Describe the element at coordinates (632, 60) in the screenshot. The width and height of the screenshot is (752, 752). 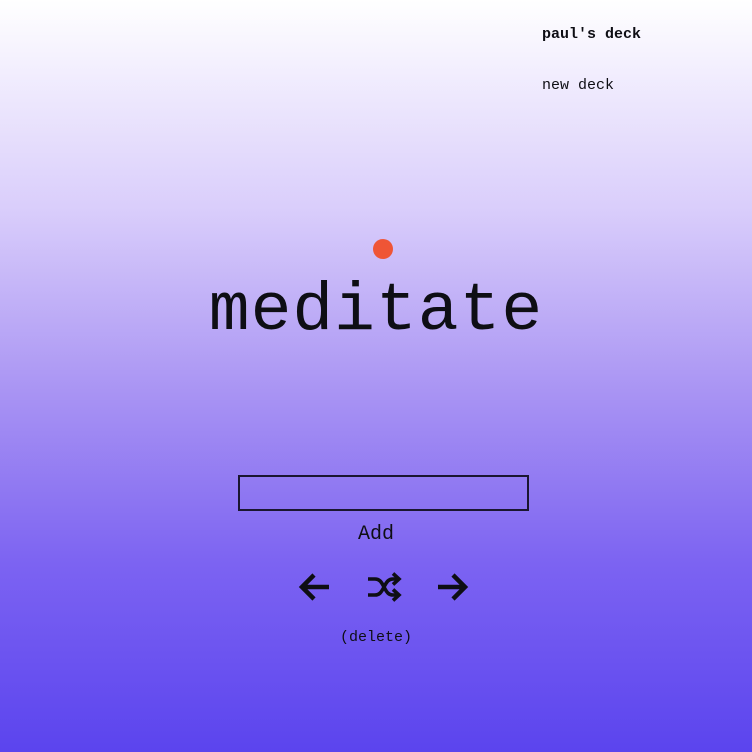
I see `deck-menu: paul's deck new deck` at that location.